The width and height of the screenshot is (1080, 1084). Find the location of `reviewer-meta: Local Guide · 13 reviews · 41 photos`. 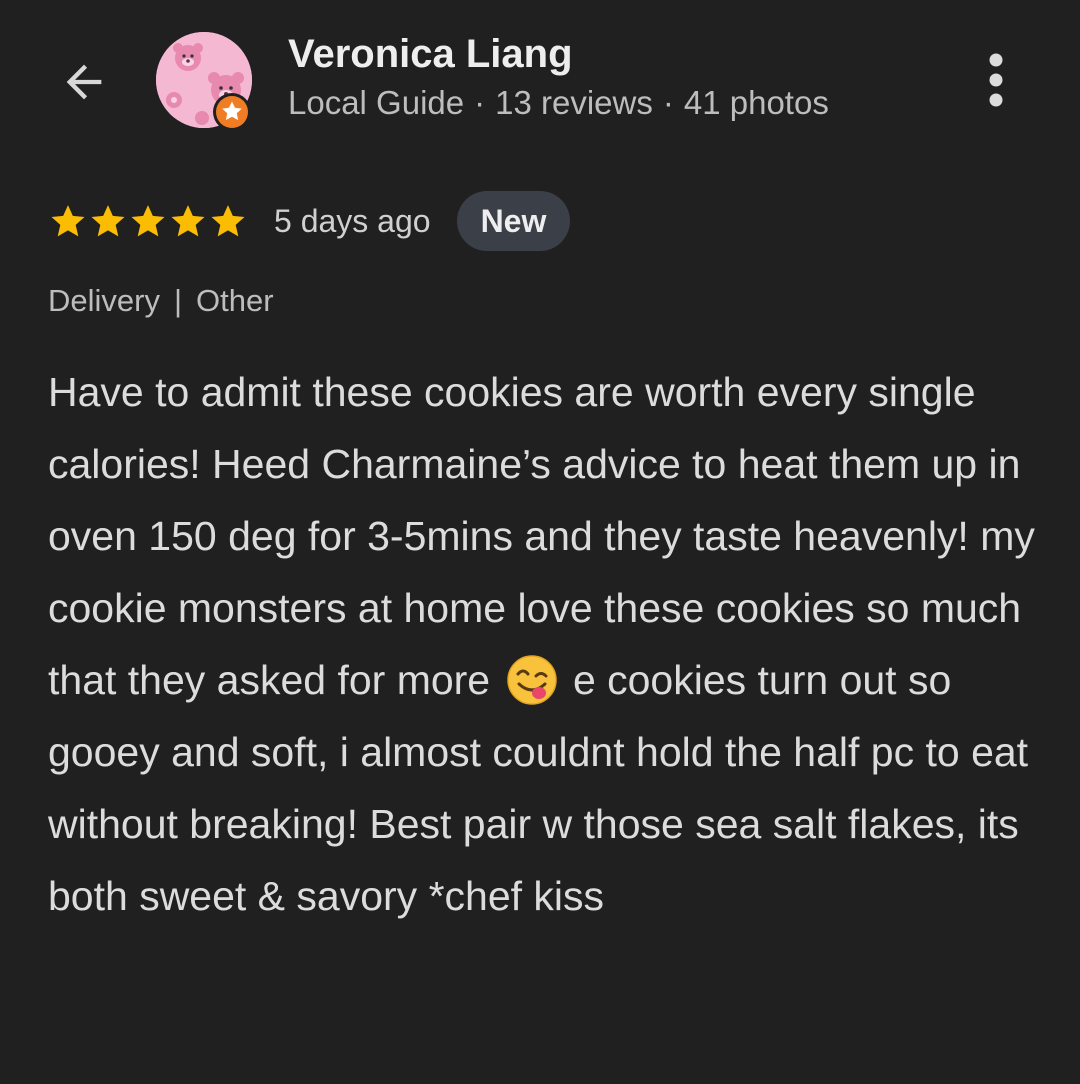

reviewer-meta: Local Guide · 13 reviews · 41 photos is located at coordinates (558, 103).